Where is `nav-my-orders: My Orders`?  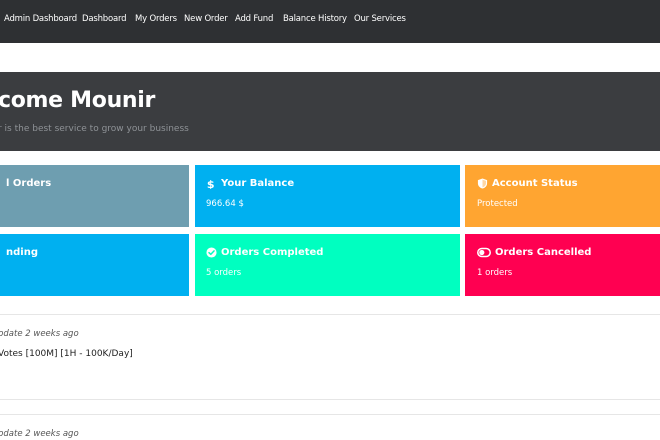 nav-my-orders: My Orders is located at coordinates (156, 19).